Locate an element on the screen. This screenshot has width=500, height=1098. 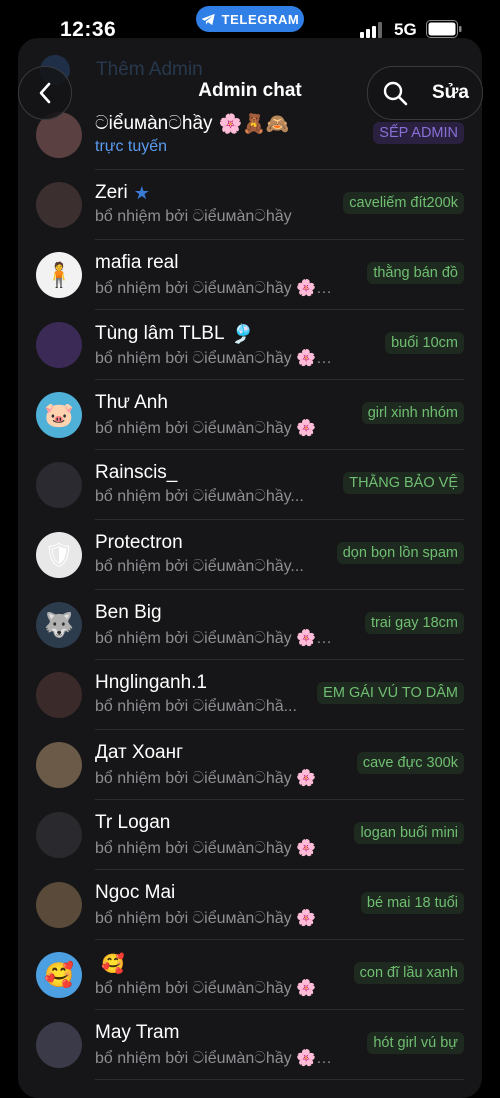
admin-name: Ngoc Mai is located at coordinates (138, 893).